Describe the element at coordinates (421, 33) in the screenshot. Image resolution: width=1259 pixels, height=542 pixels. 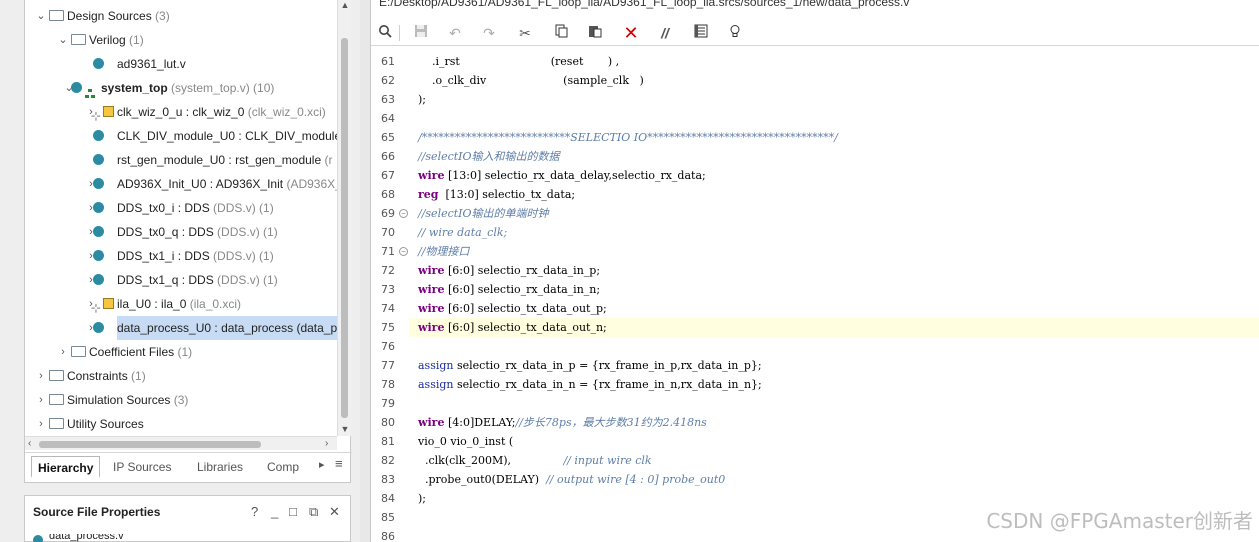
I see `save-icon` at that location.